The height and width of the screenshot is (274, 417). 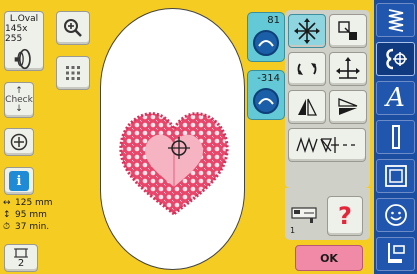 I want to click on grid-button, so click(x=73, y=73).